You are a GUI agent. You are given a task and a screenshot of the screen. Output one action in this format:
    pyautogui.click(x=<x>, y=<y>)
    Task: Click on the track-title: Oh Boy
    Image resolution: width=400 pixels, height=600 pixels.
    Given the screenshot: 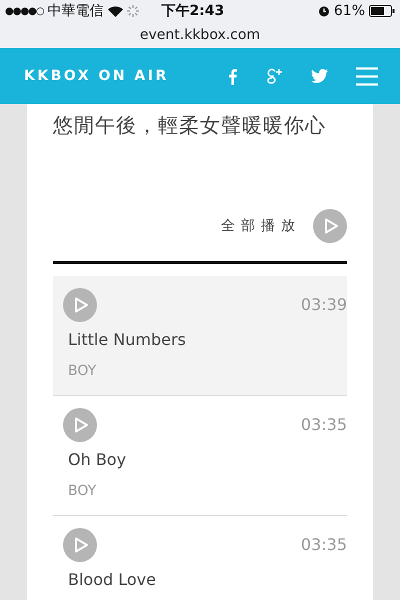 What is the action you would take?
    pyautogui.click(x=98, y=459)
    